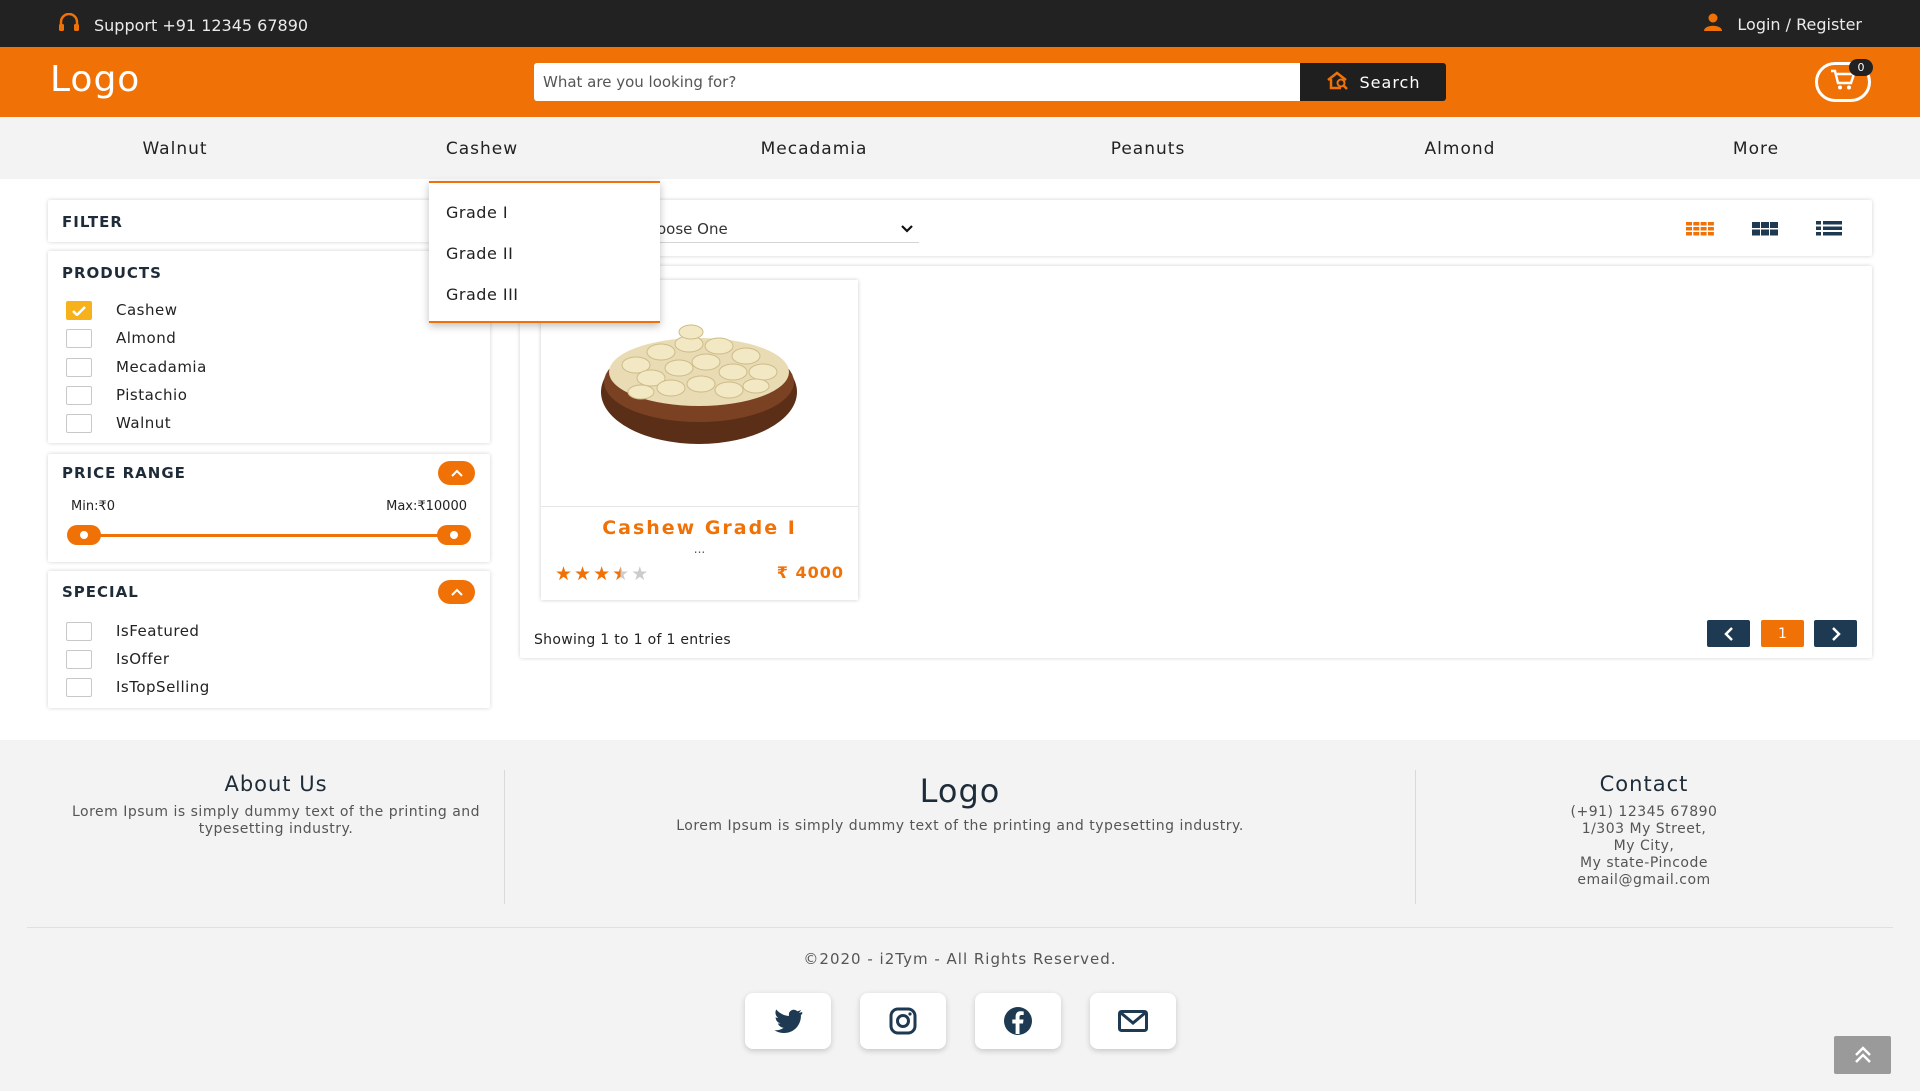  I want to click on scroll-to-top-button, so click(1862, 1055).